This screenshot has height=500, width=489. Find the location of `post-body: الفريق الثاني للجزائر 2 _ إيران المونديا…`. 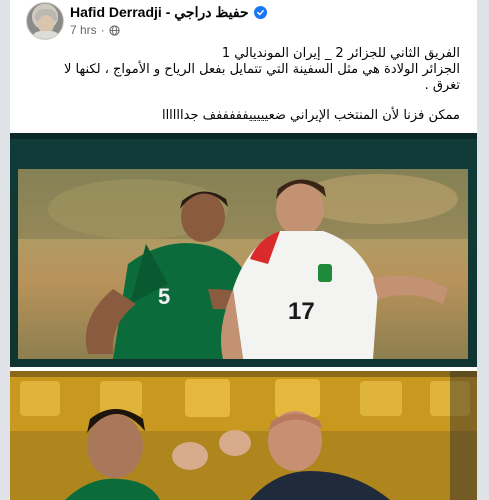

post-body: الفريق الثاني للجزائر 2 _ إيران المونديا… is located at coordinates (245, 85).